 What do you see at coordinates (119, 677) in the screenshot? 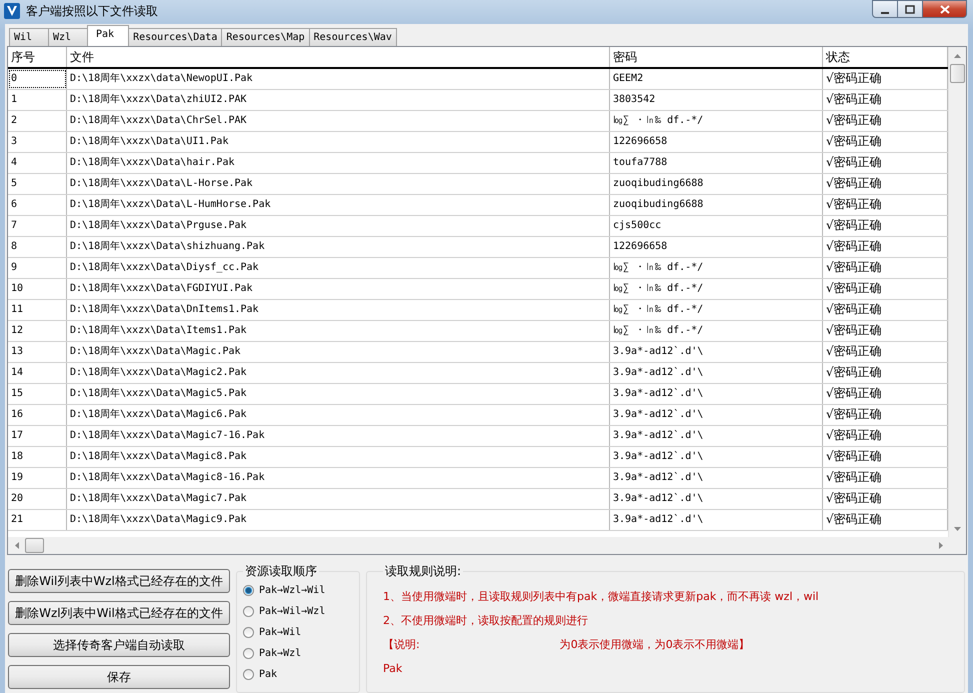
I see `action-button: 保存` at bounding box center [119, 677].